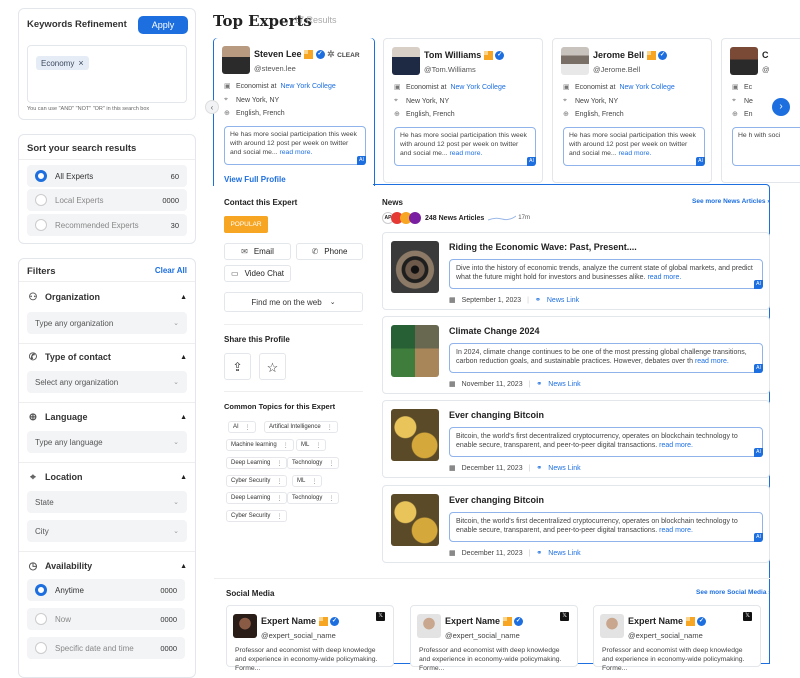  Describe the element at coordinates (733, 592) in the screenshot. I see `see-more-social-link: See more Social Media ›` at that location.